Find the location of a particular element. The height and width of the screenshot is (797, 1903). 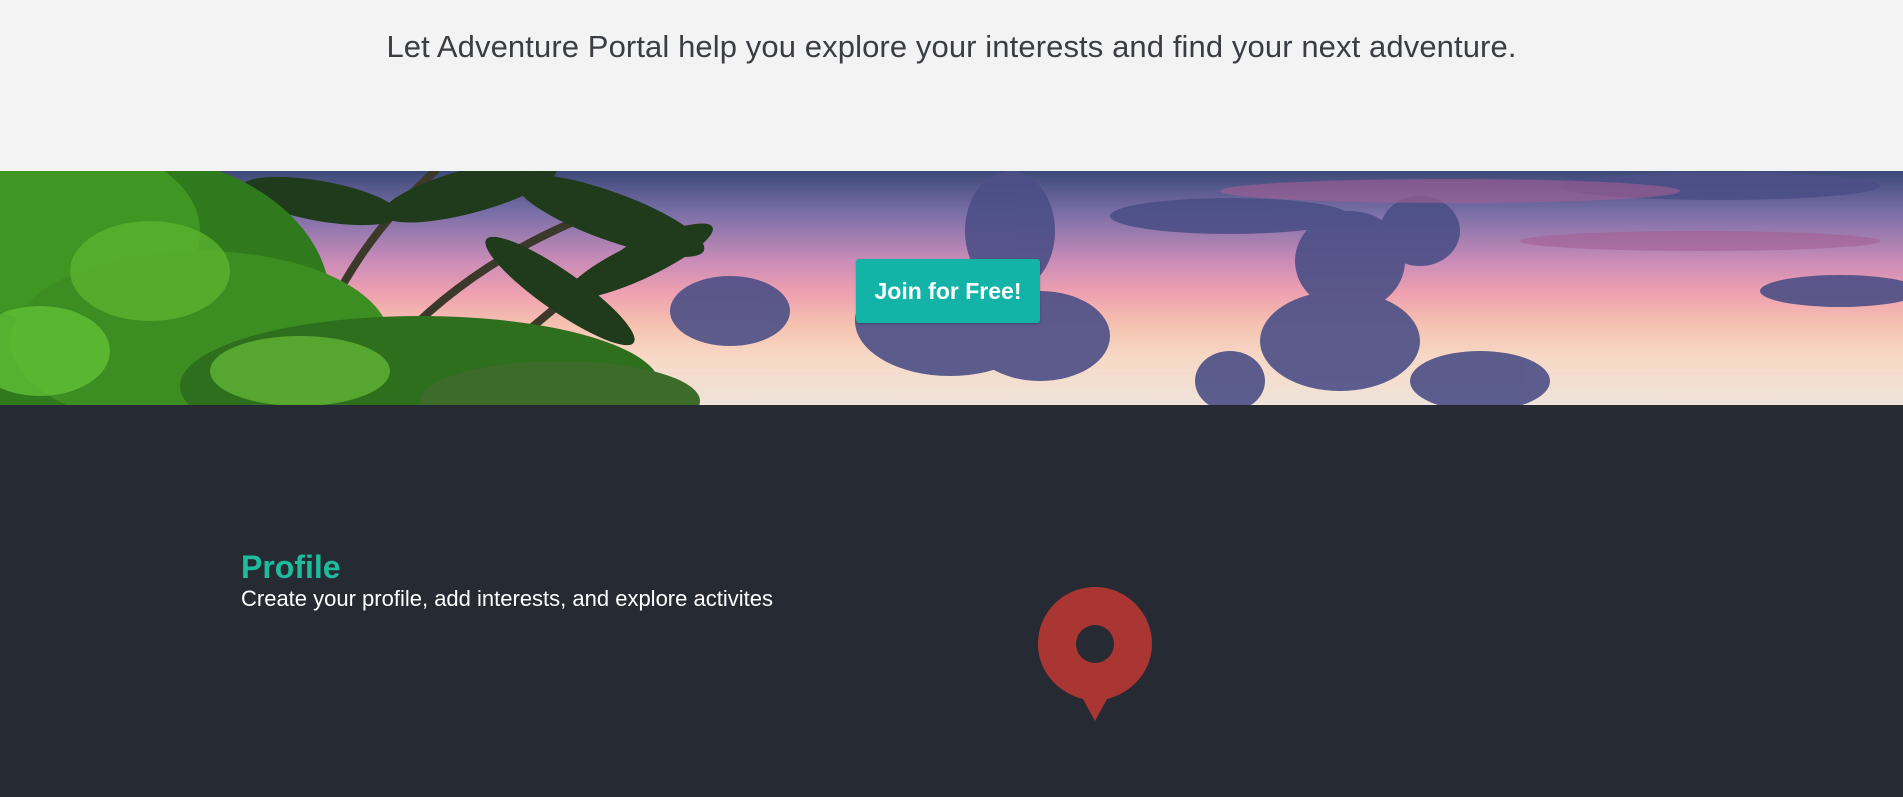

profile-feature-title: Profile is located at coordinates (291, 567).